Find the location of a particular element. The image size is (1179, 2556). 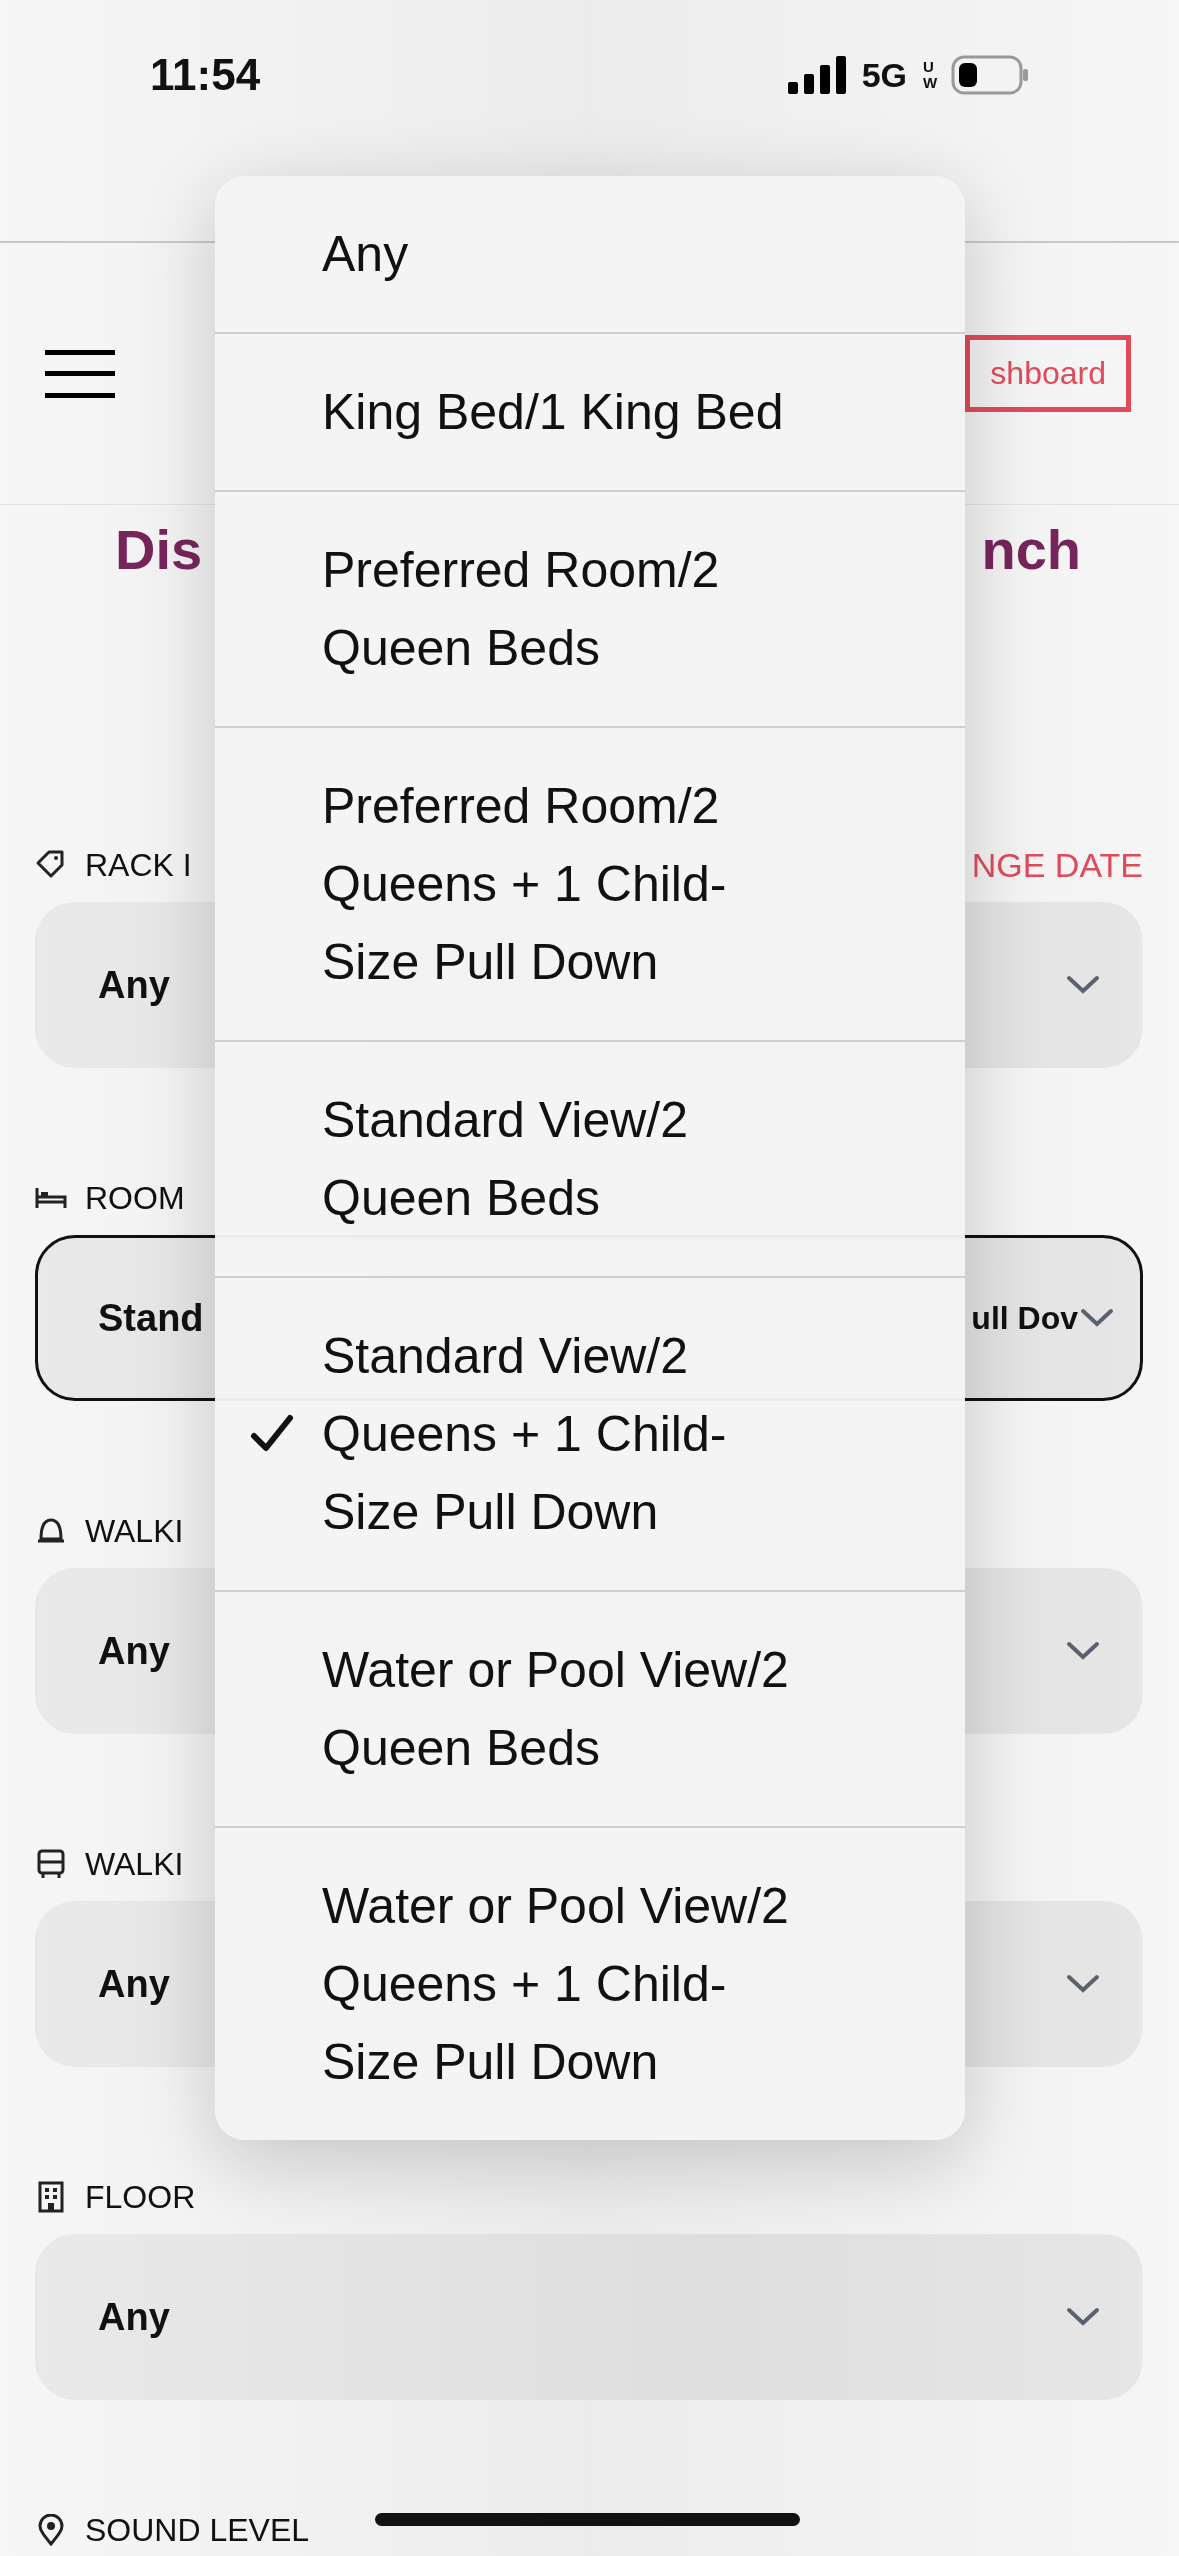

field-label: ROOM is located at coordinates (135, 1198).